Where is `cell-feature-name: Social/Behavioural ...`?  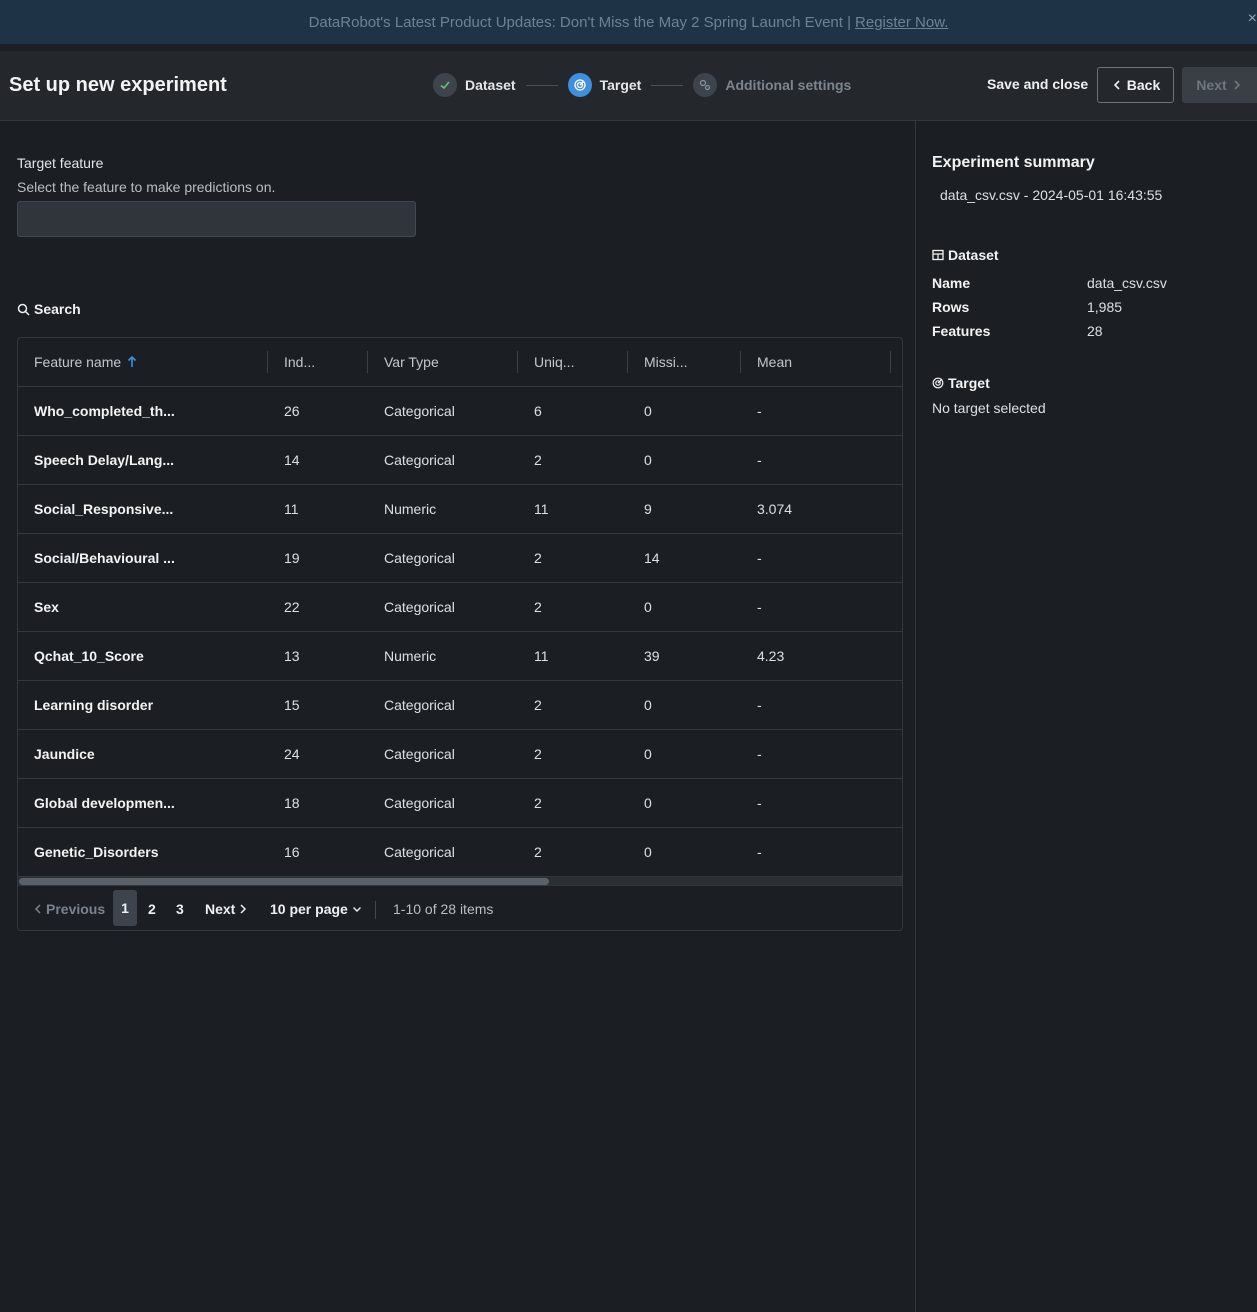
cell-feature-name: Social/Behavioural ... is located at coordinates (104, 558).